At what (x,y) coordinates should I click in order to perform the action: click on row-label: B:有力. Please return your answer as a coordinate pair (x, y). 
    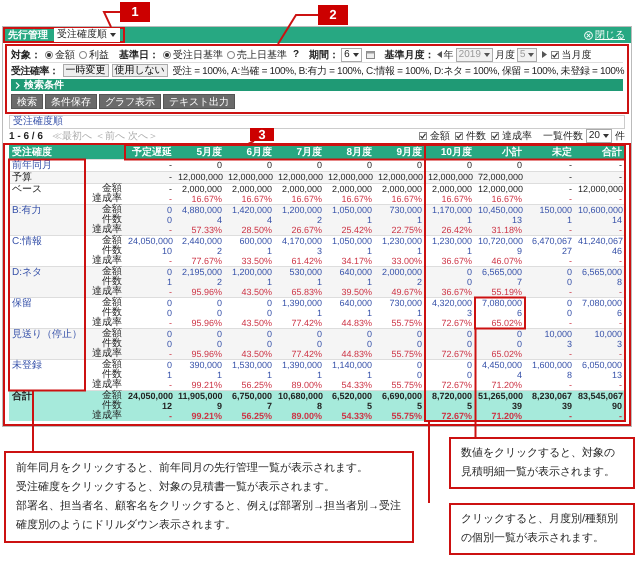
    Looking at the image, I should click on (27, 211).